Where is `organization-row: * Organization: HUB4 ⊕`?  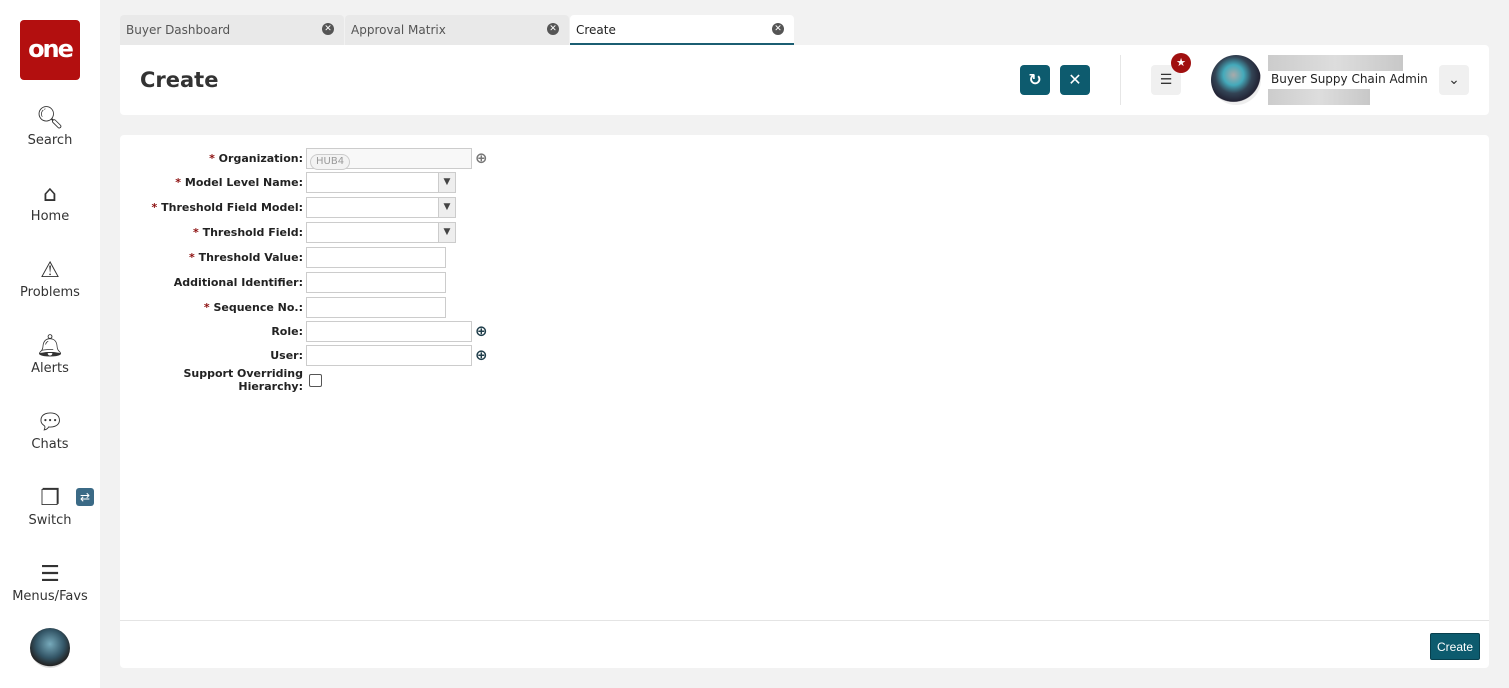
organization-row: * Organization: HUB4 ⊕ is located at coordinates (304, 158).